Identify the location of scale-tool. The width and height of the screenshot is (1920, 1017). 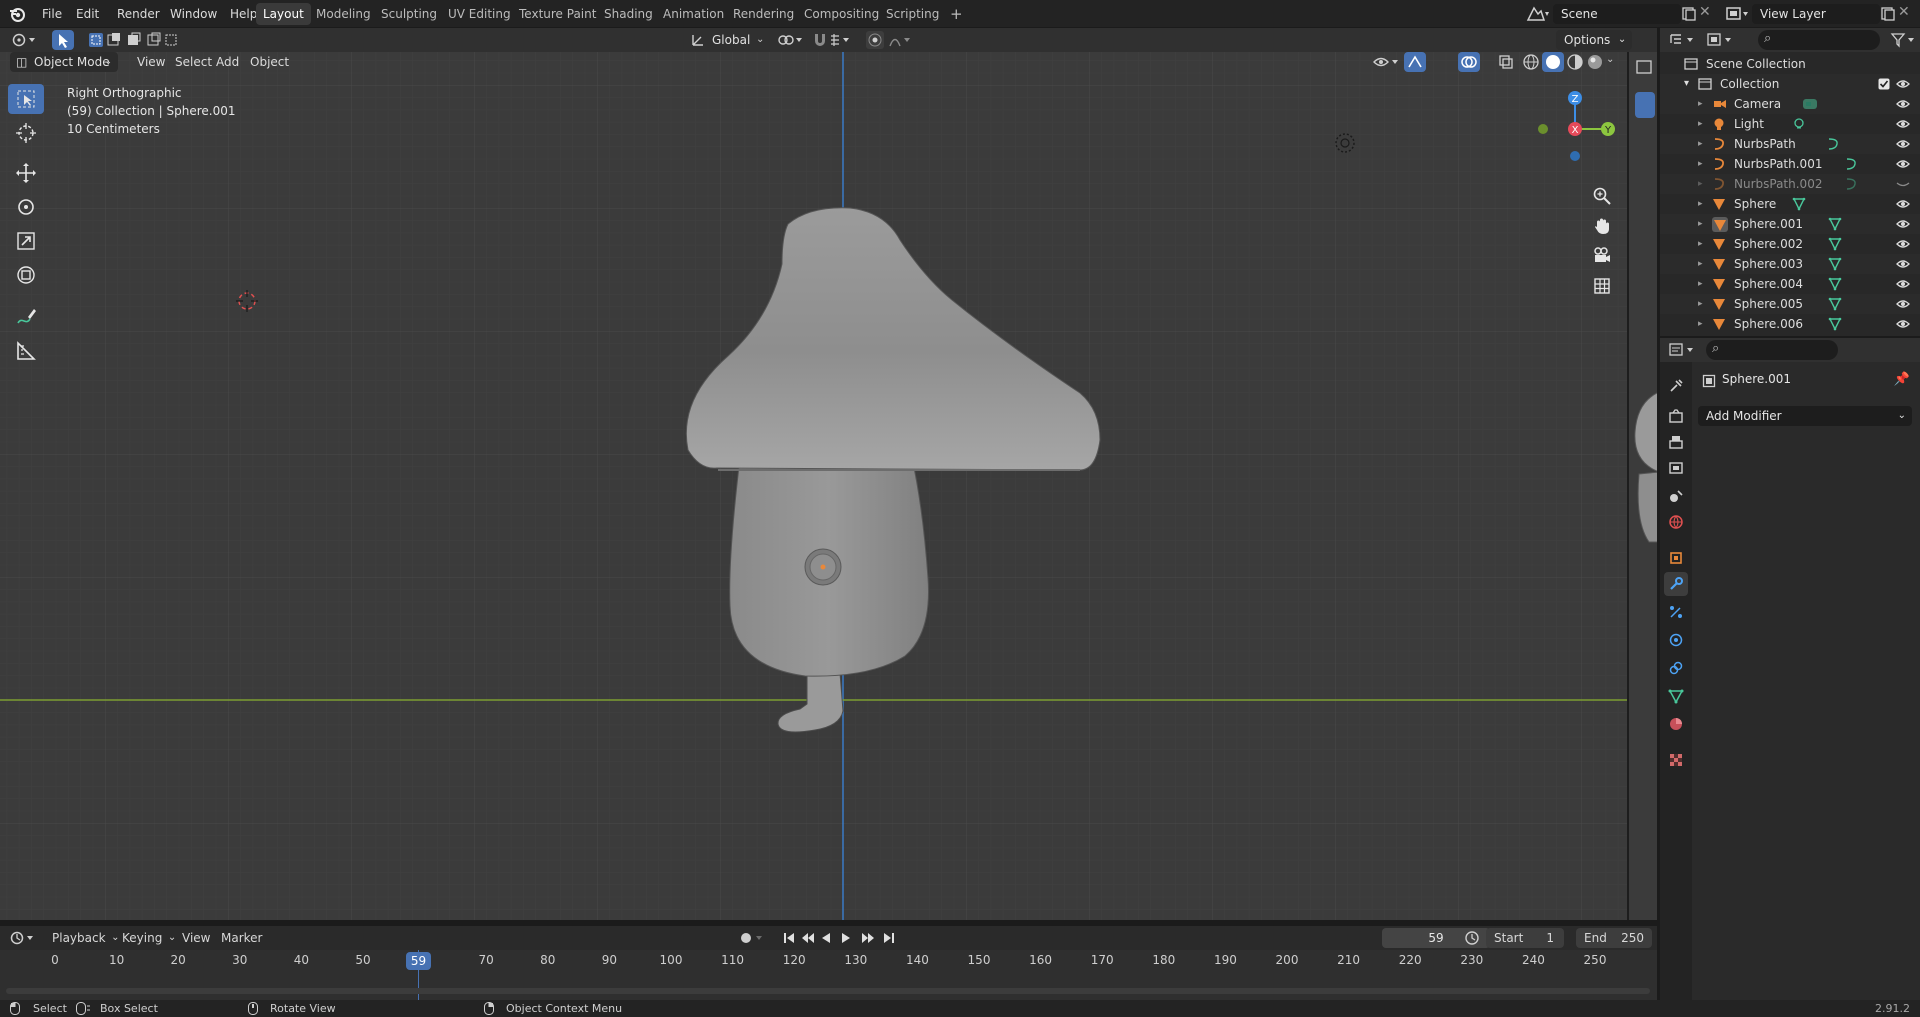
(26, 241).